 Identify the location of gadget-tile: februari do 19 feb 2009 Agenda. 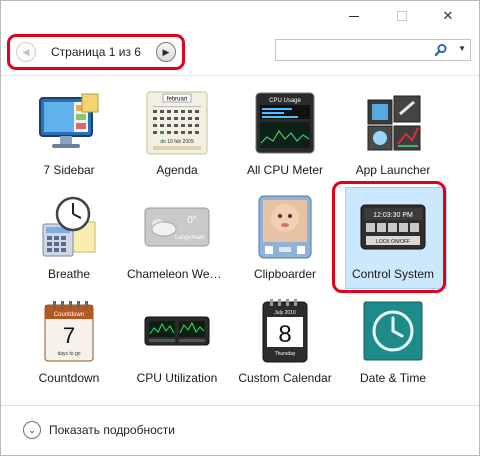
(177, 133).